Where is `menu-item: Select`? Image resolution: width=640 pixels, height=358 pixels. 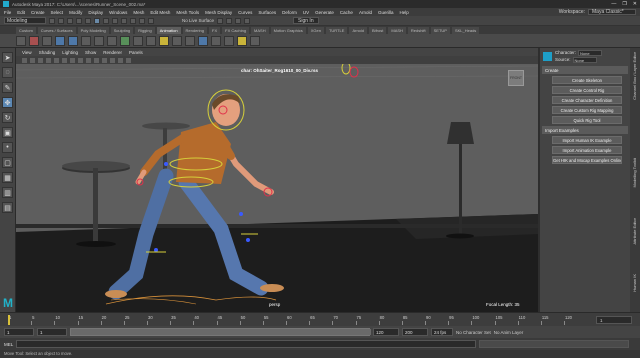
menu-item: Select is located at coordinates (57, 12).